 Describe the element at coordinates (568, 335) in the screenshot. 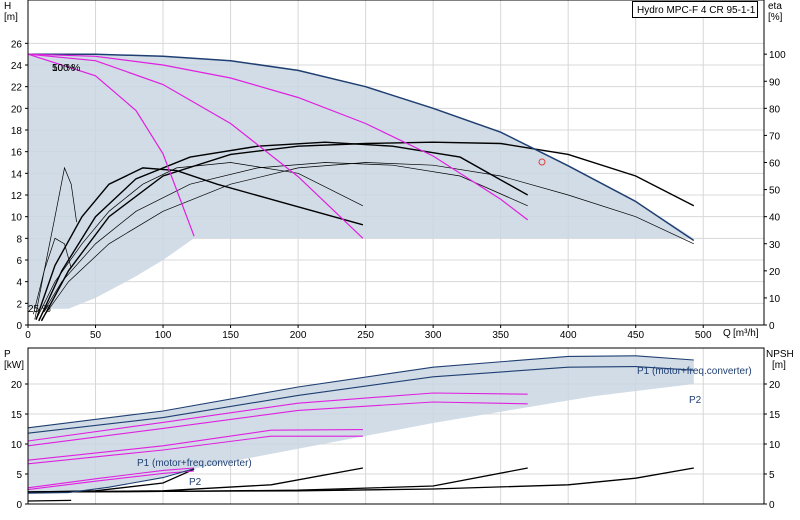

I see `x-tick-label: 400` at that location.